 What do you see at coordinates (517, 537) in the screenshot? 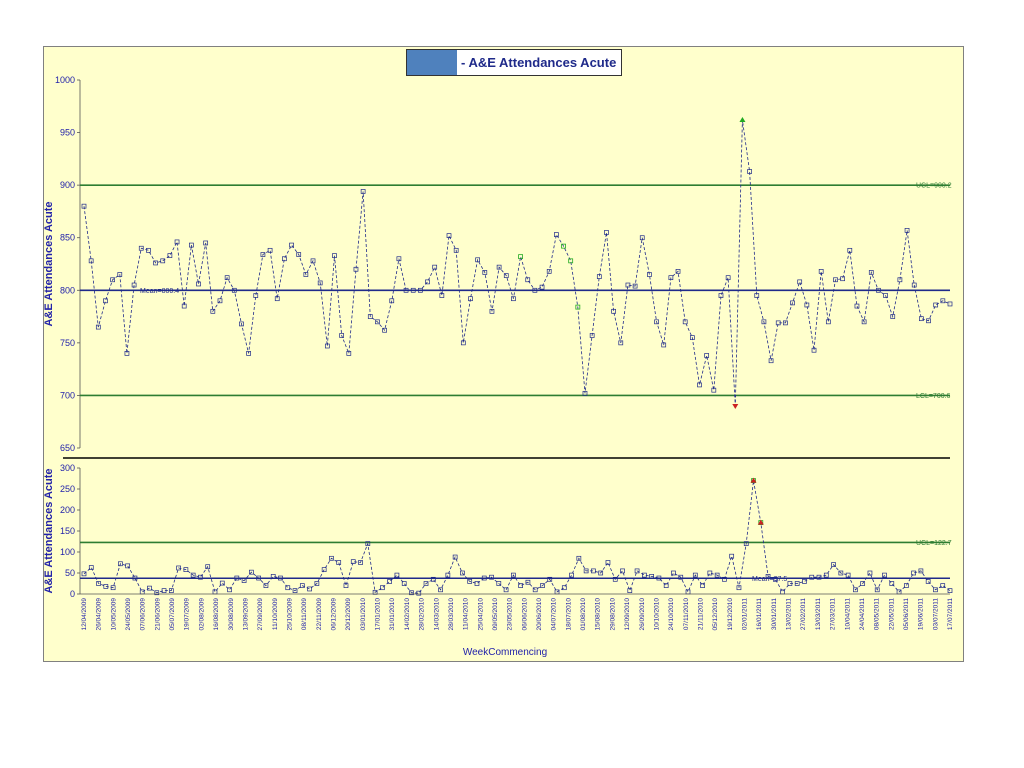
I see `series-line` at bounding box center [517, 537].